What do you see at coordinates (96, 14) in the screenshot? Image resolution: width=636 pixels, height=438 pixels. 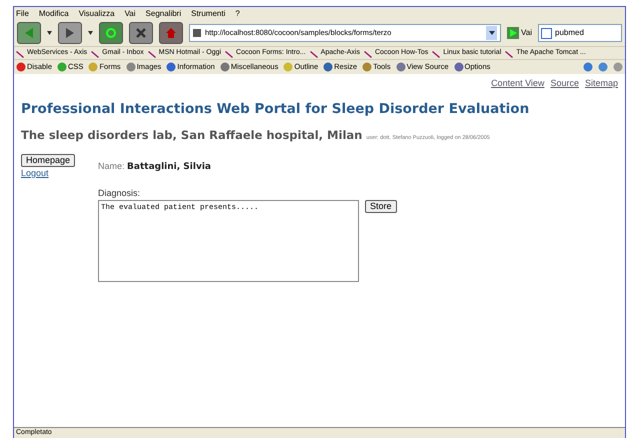 I see `menu-item: Visualizza` at bounding box center [96, 14].